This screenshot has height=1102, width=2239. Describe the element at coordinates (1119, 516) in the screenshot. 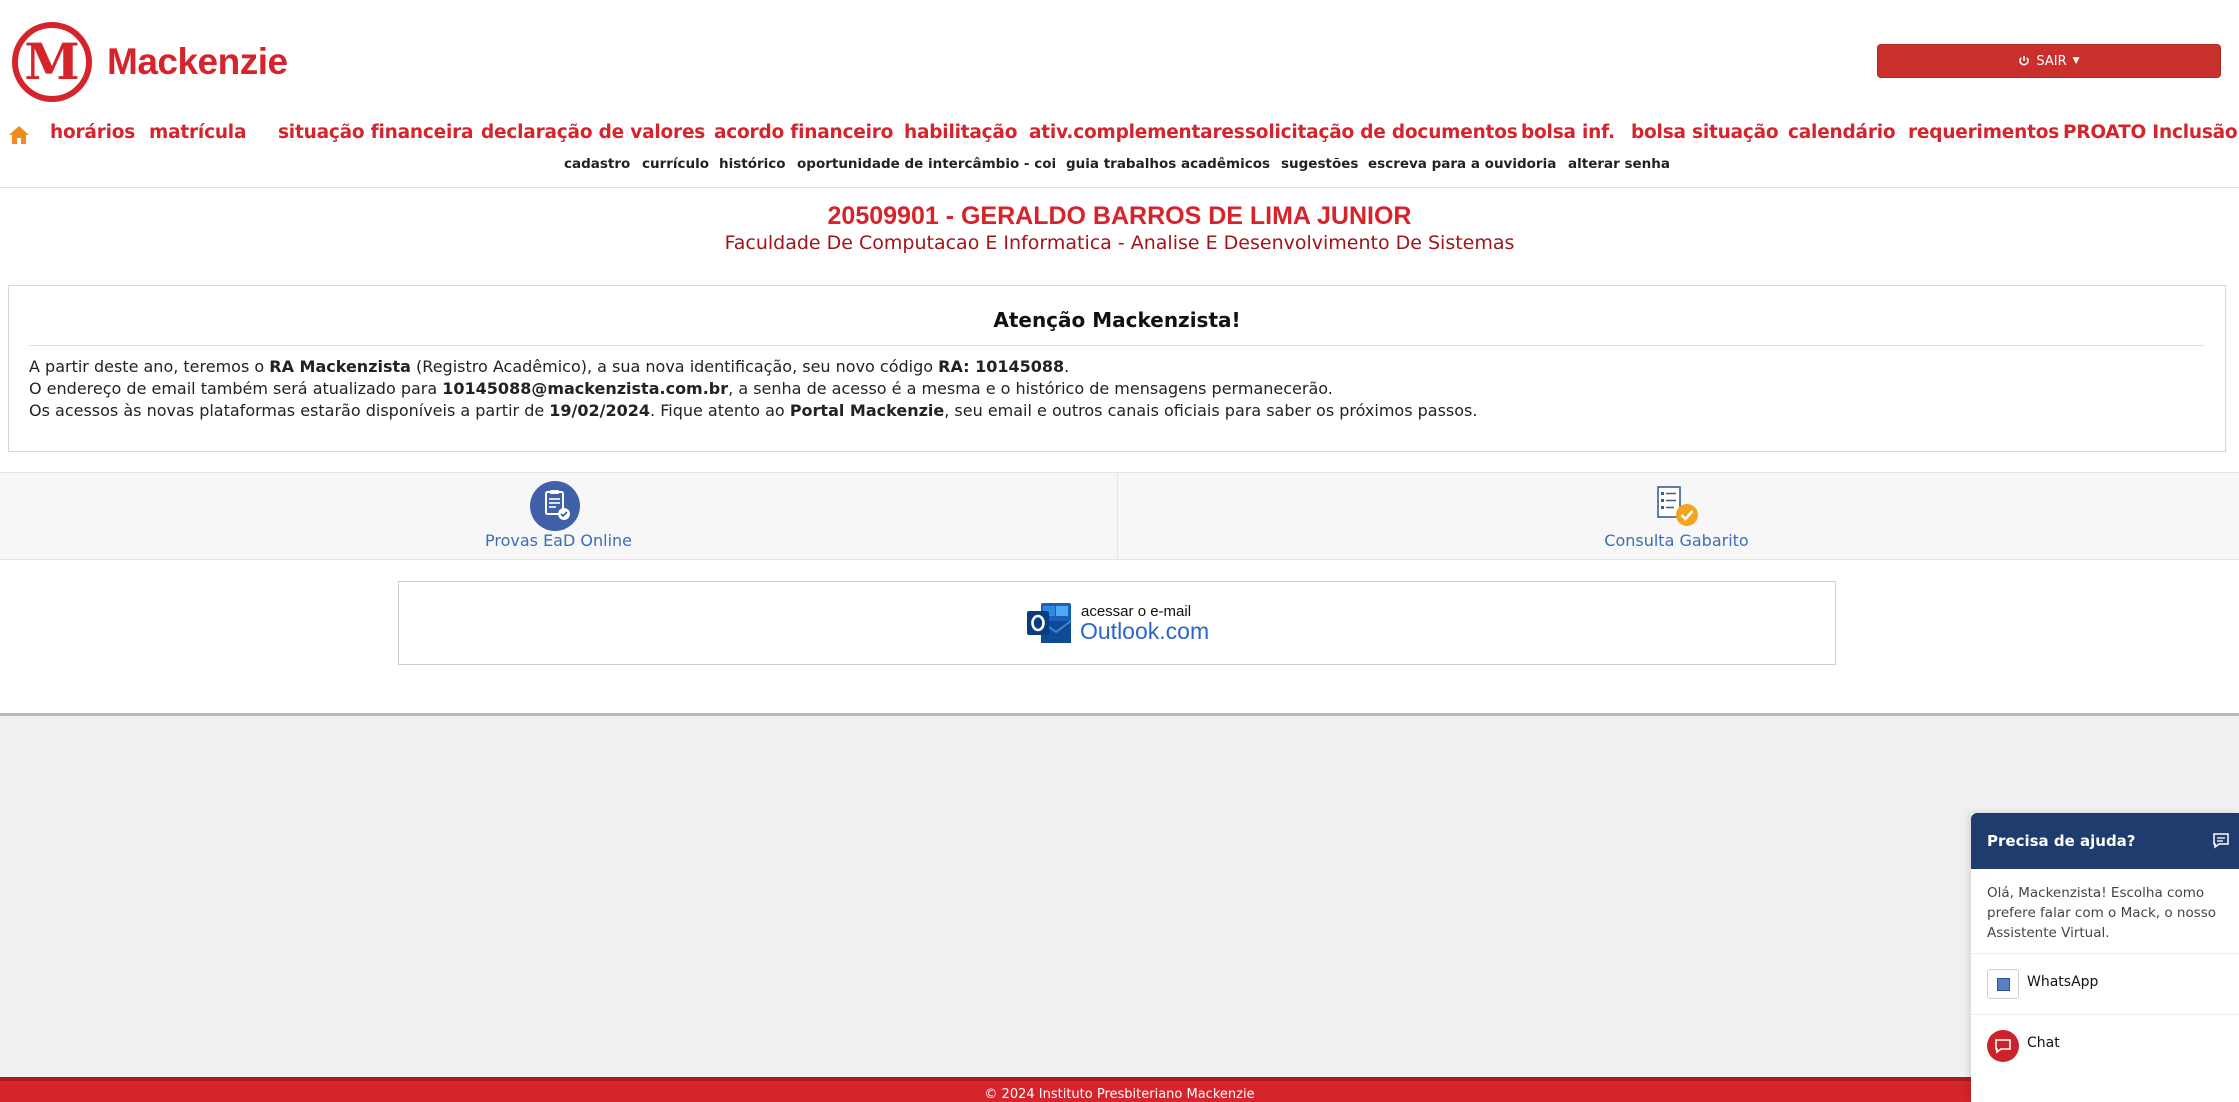

I see `quick-actions: Provas EaD Online Consulta Gabarito` at that location.